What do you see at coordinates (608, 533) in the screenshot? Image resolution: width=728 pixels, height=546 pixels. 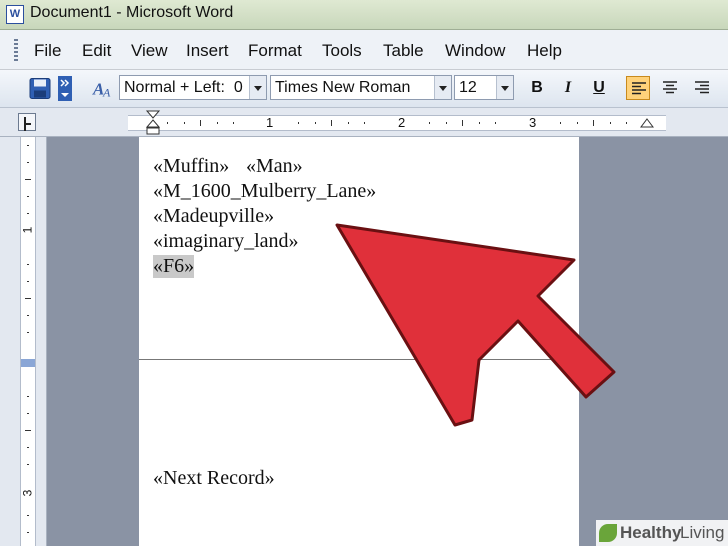 I see `leaf-logo-icon` at bounding box center [608, 533].